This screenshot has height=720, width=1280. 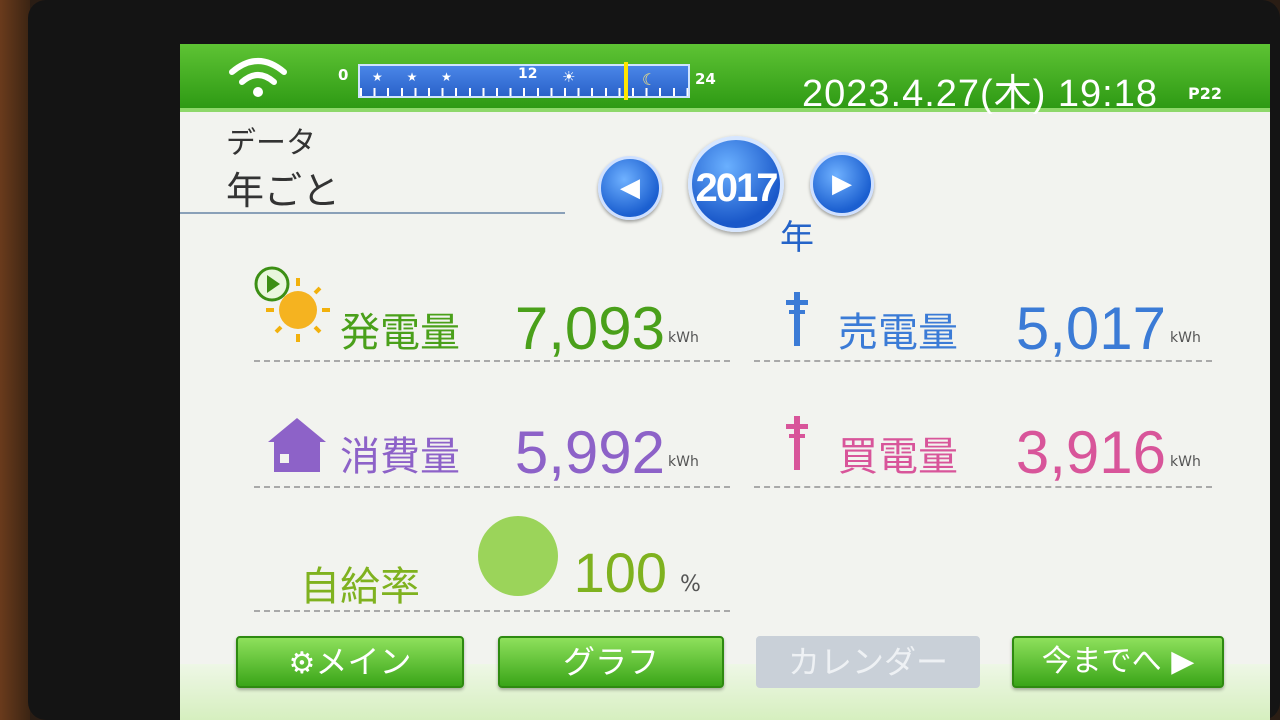 I want to click on right-arrow-icon: ▶, so click(x=842, y=184).